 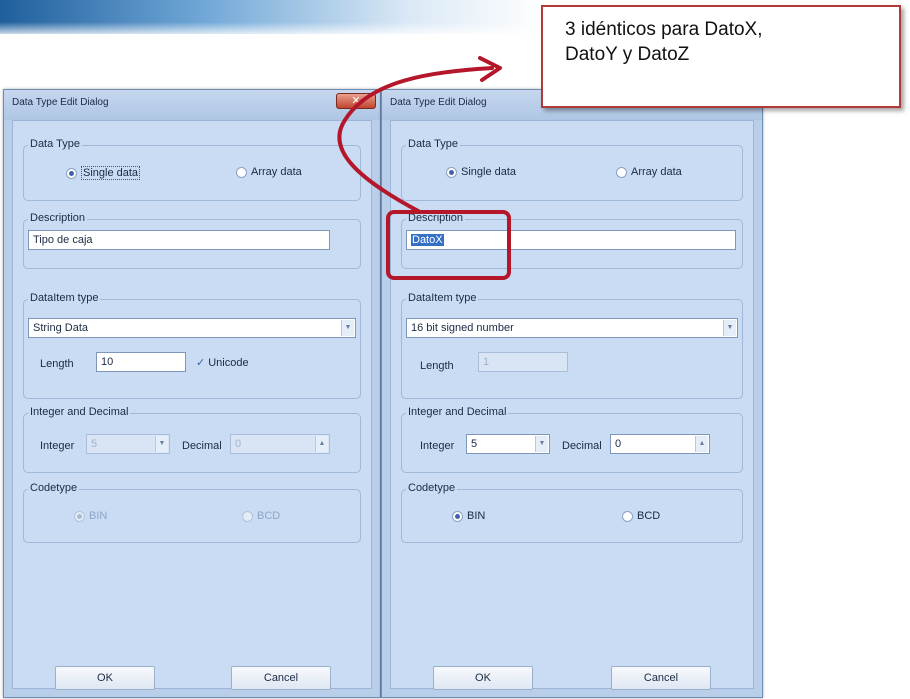 What do you see at coordinates (664, 29) in the screenshot?
I see `callout-line-1: 3 idénticos para DatoX,` at bounding box center [664, 29].